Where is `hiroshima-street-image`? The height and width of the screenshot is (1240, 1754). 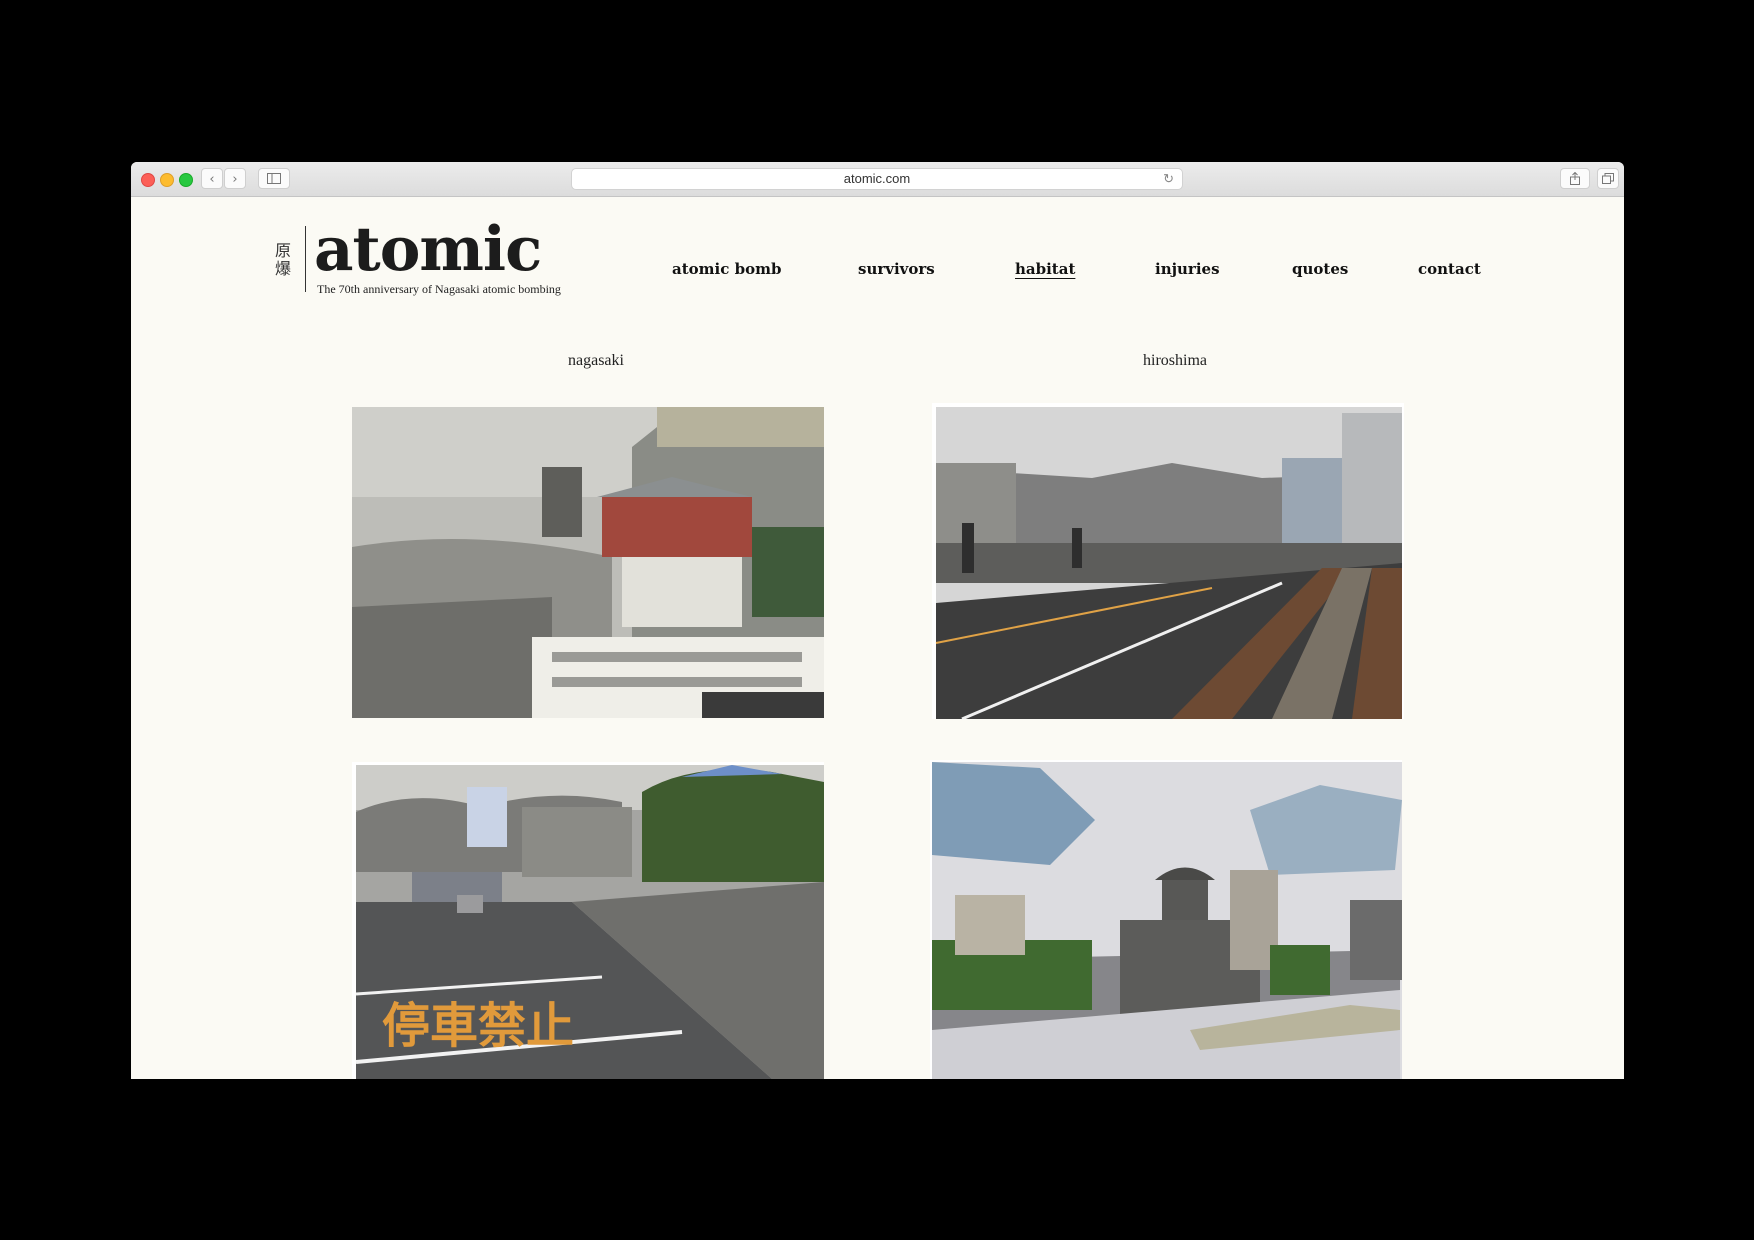 hiroshima-street-image is located at coordinates (1168, 561).